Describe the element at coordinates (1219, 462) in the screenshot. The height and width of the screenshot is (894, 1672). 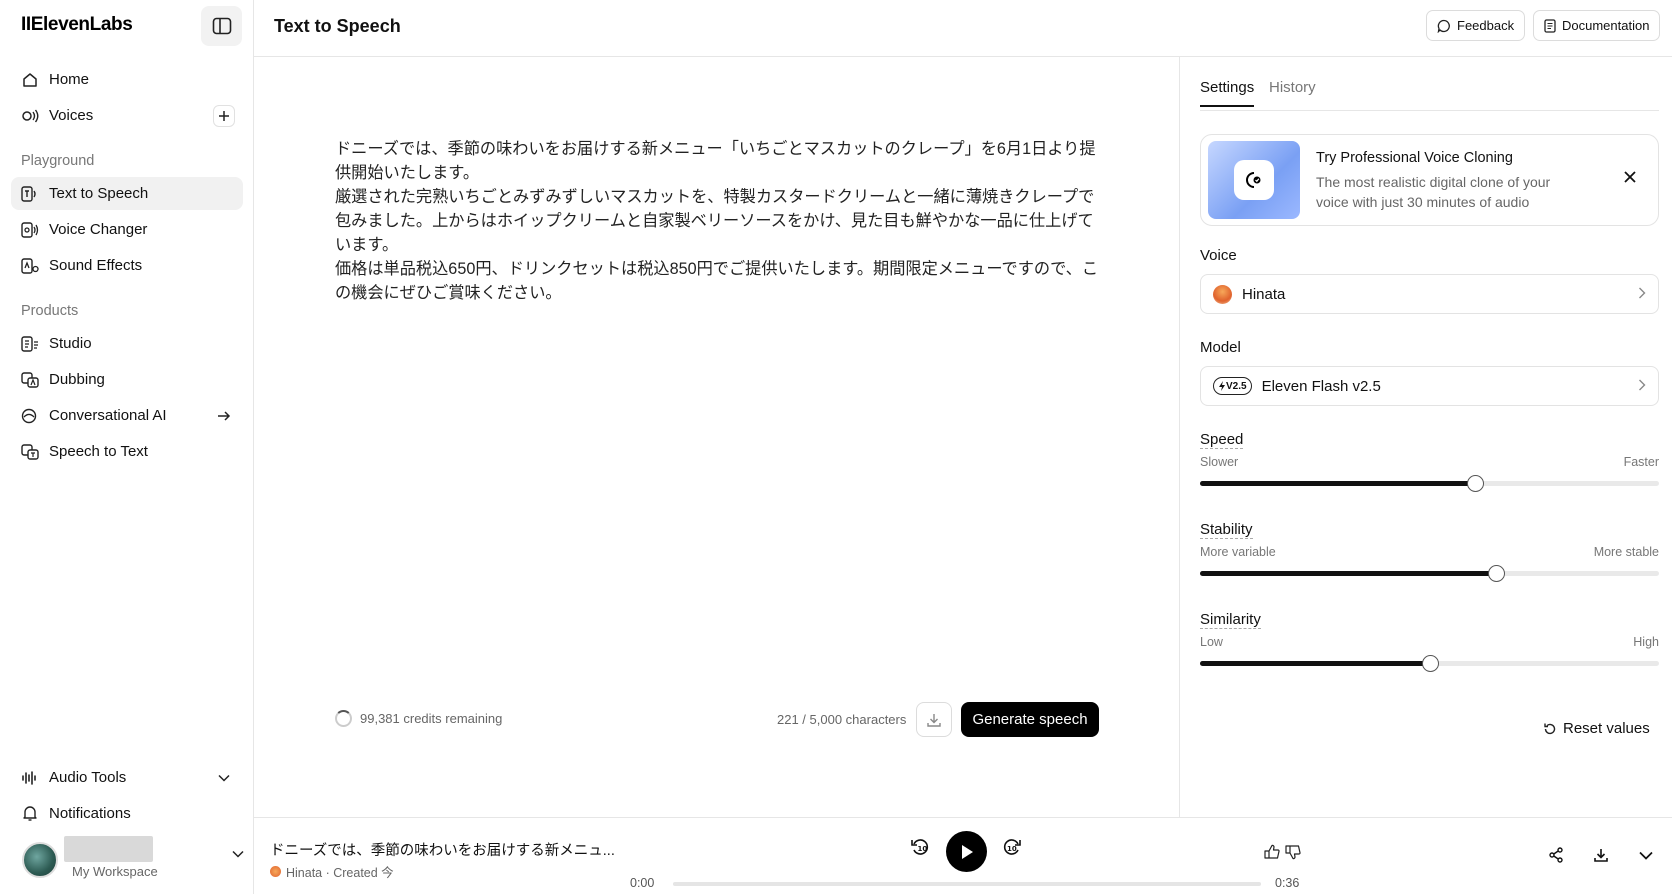
I see `speed-low-label: Slower` at that location.